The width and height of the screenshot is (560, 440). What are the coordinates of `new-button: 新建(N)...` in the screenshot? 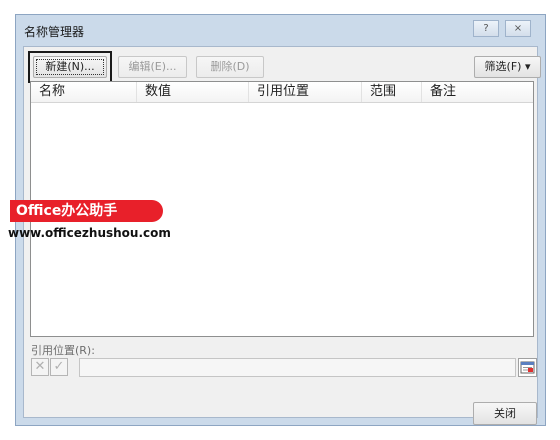 It's located at (70, 67).